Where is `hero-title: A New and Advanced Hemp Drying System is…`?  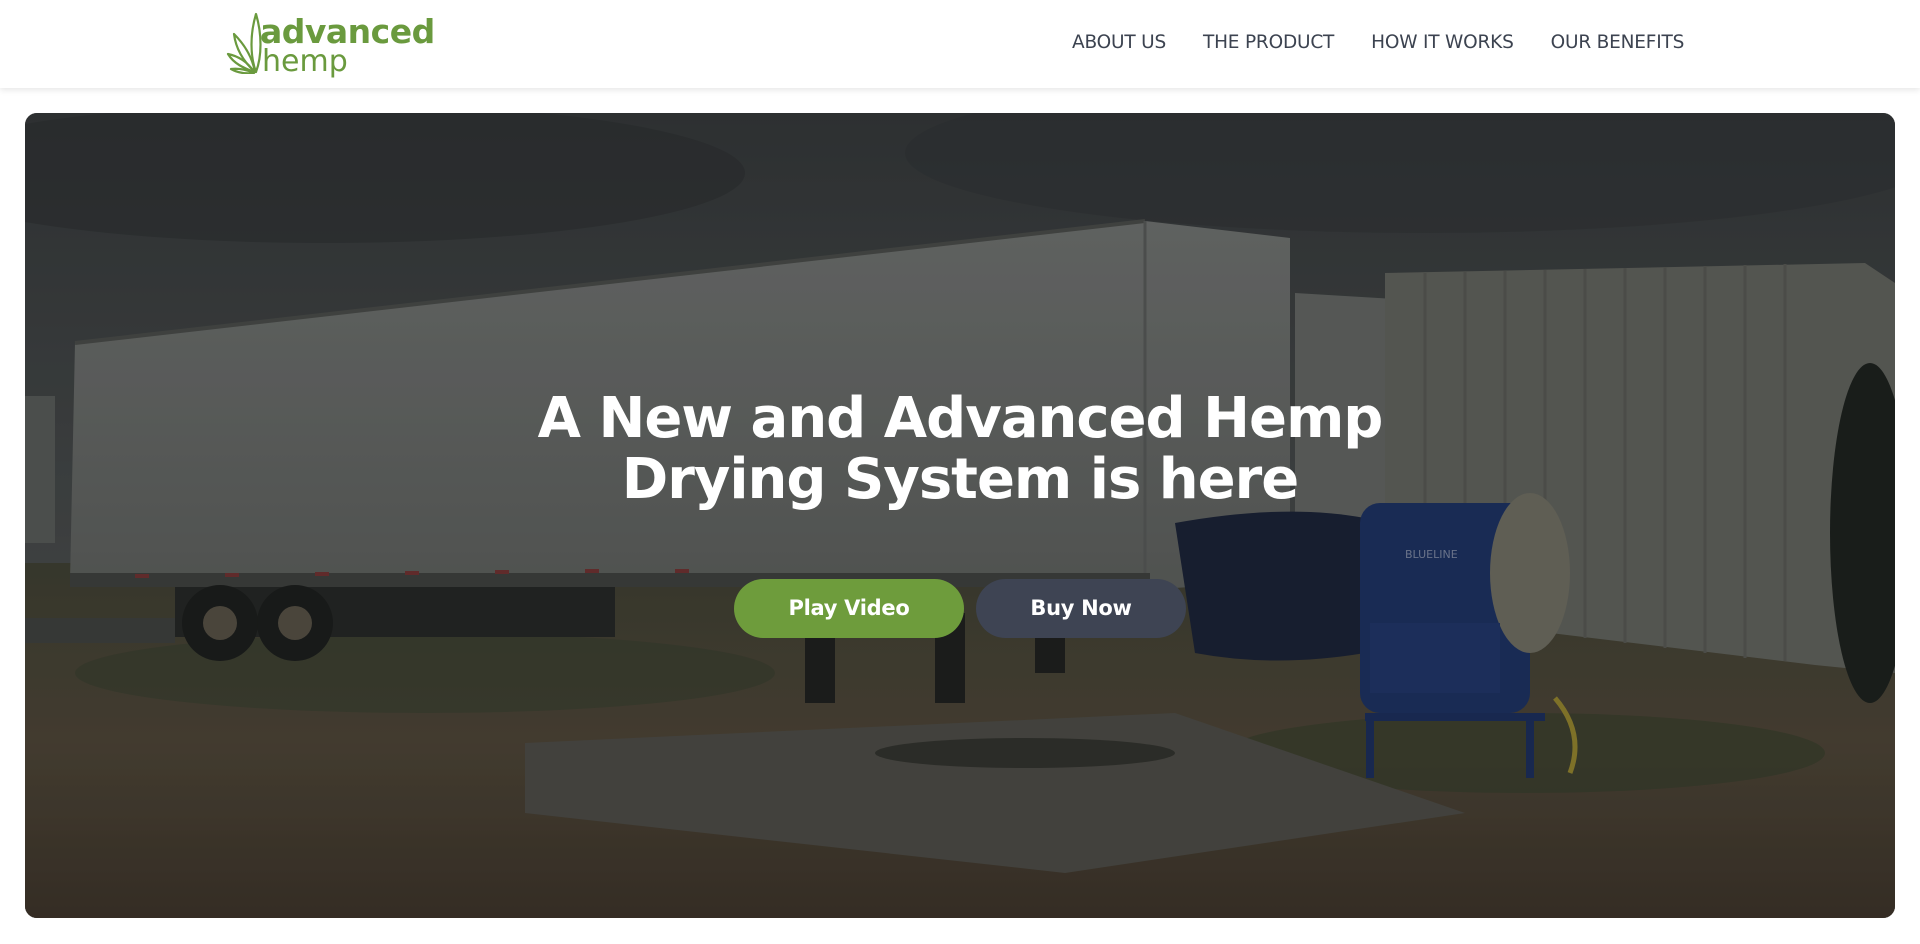 hero-title: A New and Advanced Hemp Drying System is… is located at coordinates (960, 449).